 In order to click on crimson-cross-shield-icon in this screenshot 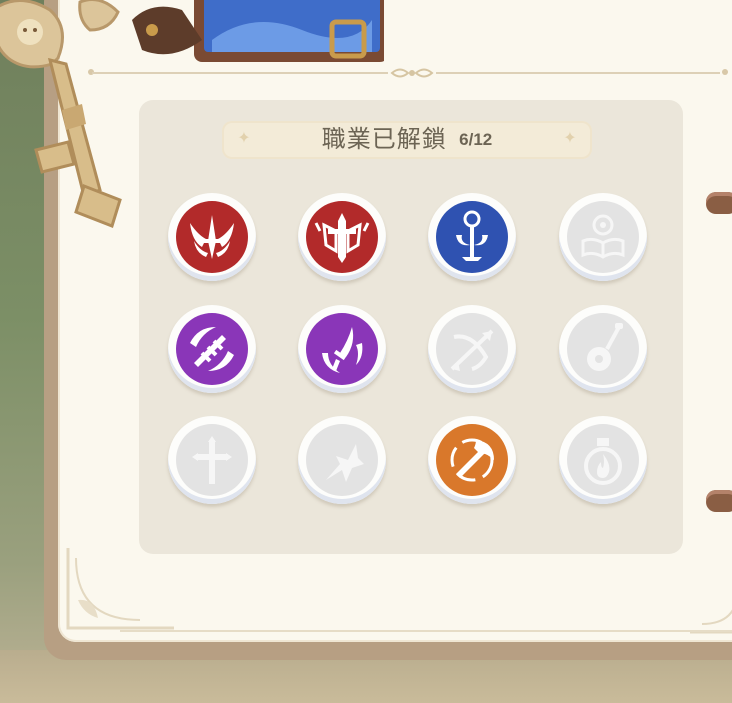, I will do `click(342, 238)`.